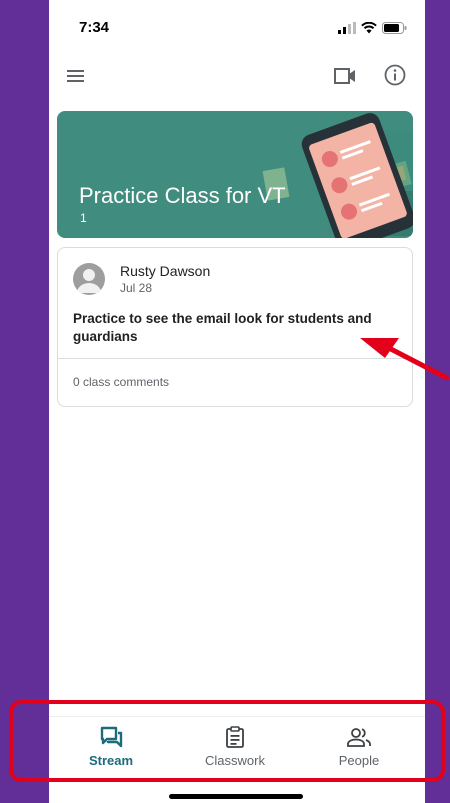 The height and width of the screenshot is (803, 450). I want to click on class-comments-link: 0 class comments, so click(121, 382).